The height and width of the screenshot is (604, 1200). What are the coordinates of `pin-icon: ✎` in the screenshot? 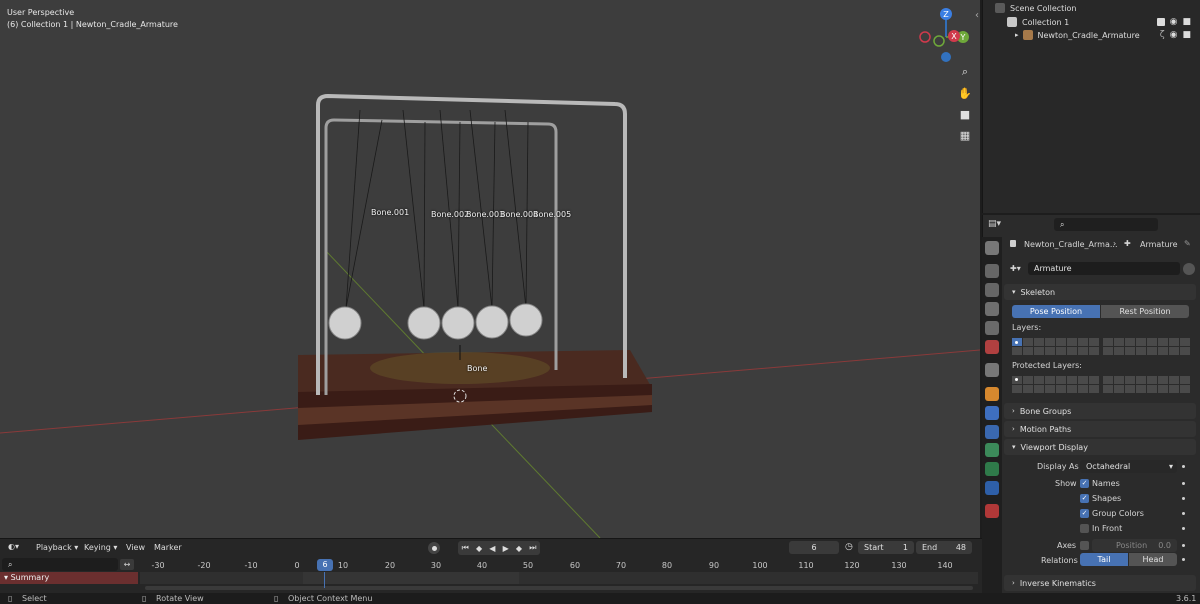 It's located at (1187, 243).